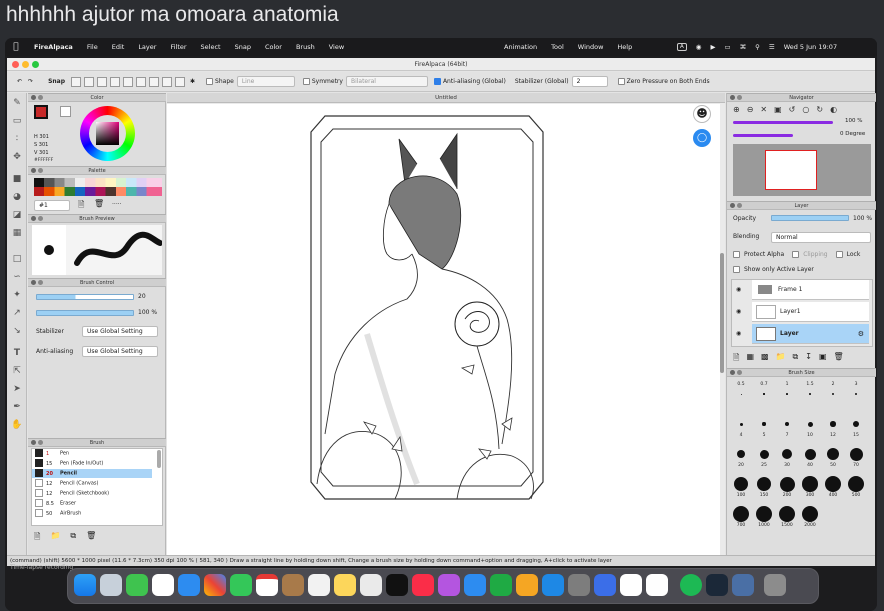 The image size is (884, 611). Describe the element at coordinates (44, 137) in the screenshot. I see `hue-value: 301` at that location.